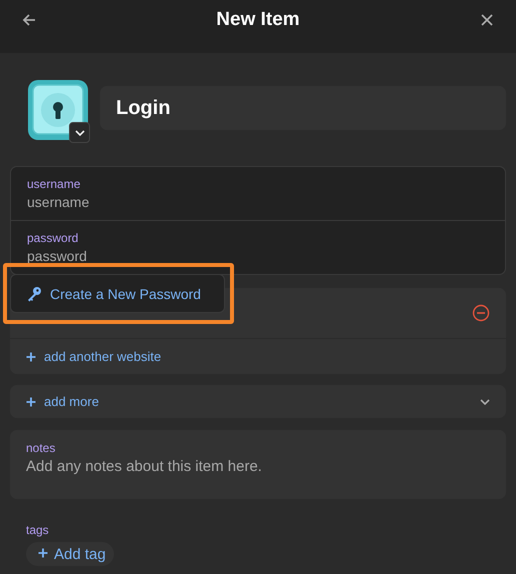 The width and height of the screenshot is (516, 574). I want to click on chevron-down-icon, so click(79, 133).